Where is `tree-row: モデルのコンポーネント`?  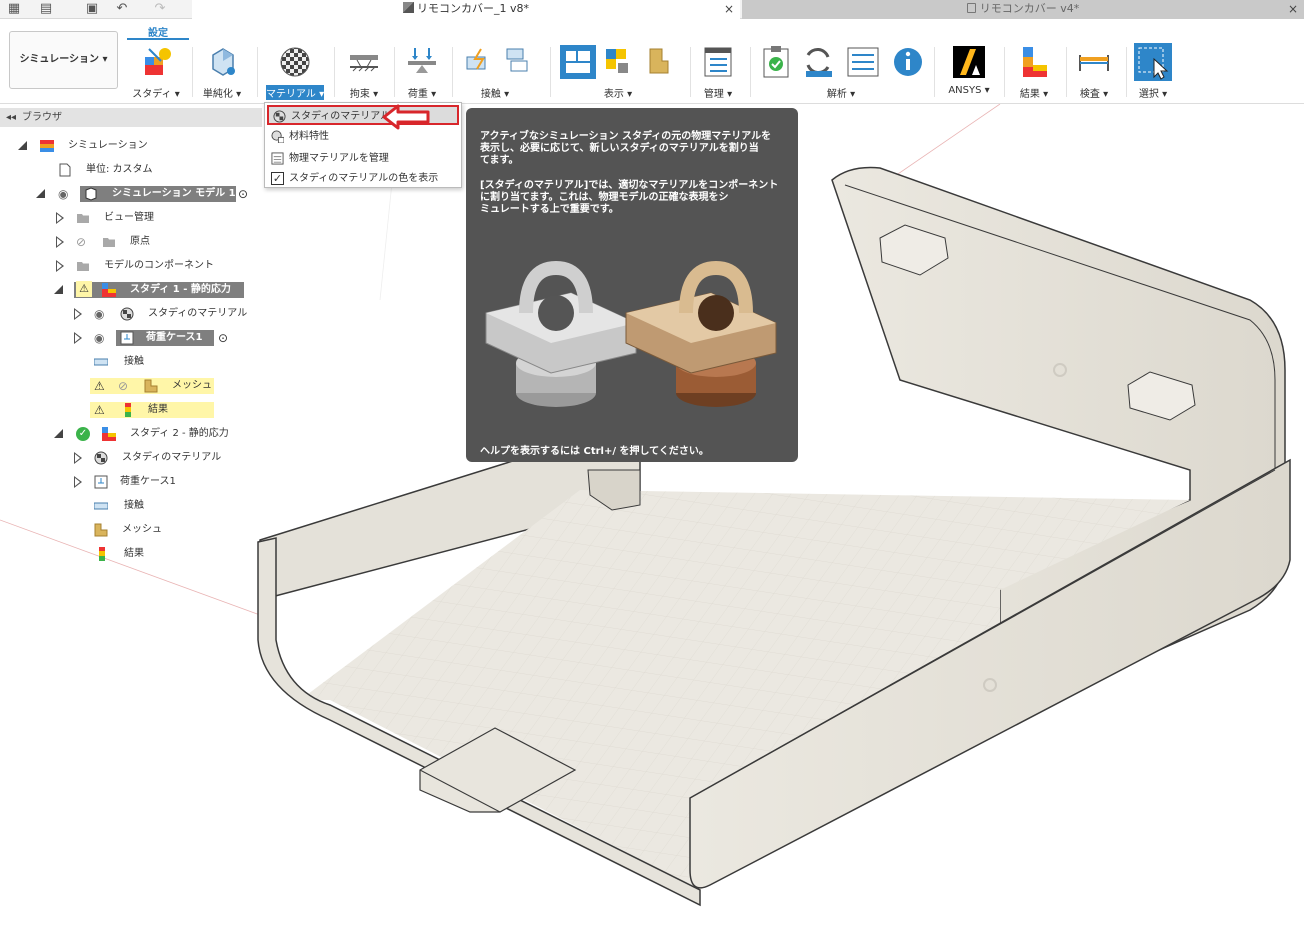 tree-row: モデルのコンポーネント is located at coordinates (130, 266).